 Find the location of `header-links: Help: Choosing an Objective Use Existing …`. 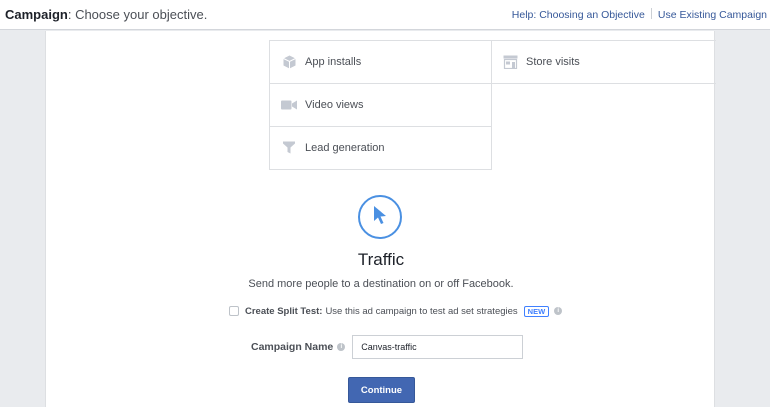

header-links: Help: Choosing an Objective Use Existing … is located at coordinates (639, 14).